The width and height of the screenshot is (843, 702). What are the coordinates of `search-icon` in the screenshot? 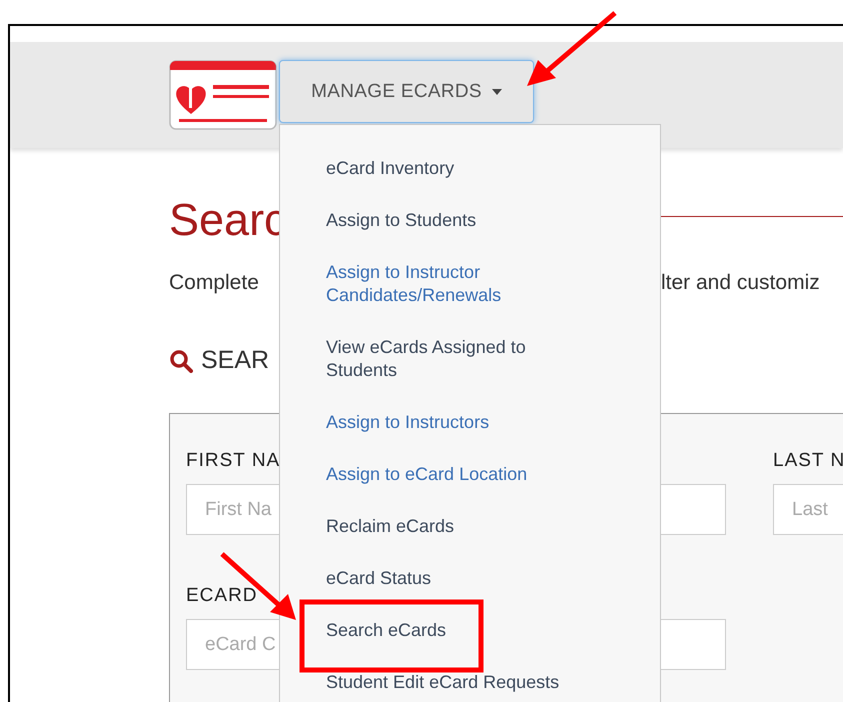 It's located at (181, 360).